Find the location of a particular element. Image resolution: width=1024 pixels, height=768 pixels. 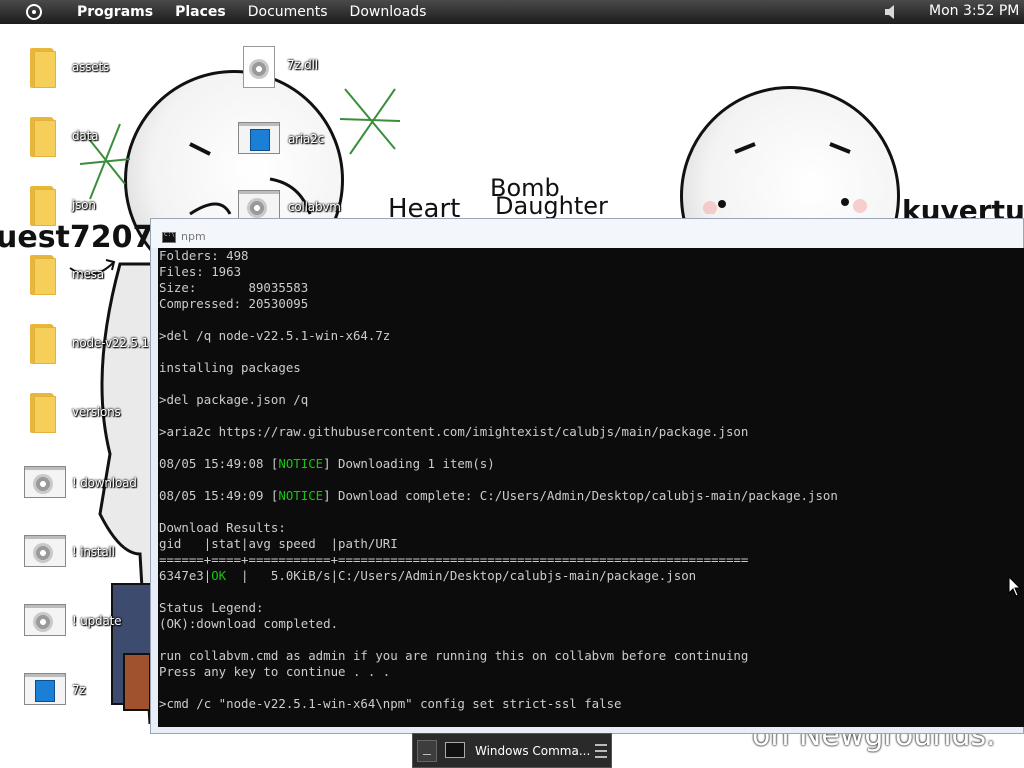

wallpaper-daughter-text: Daughter is located at coordinates (551, 206).